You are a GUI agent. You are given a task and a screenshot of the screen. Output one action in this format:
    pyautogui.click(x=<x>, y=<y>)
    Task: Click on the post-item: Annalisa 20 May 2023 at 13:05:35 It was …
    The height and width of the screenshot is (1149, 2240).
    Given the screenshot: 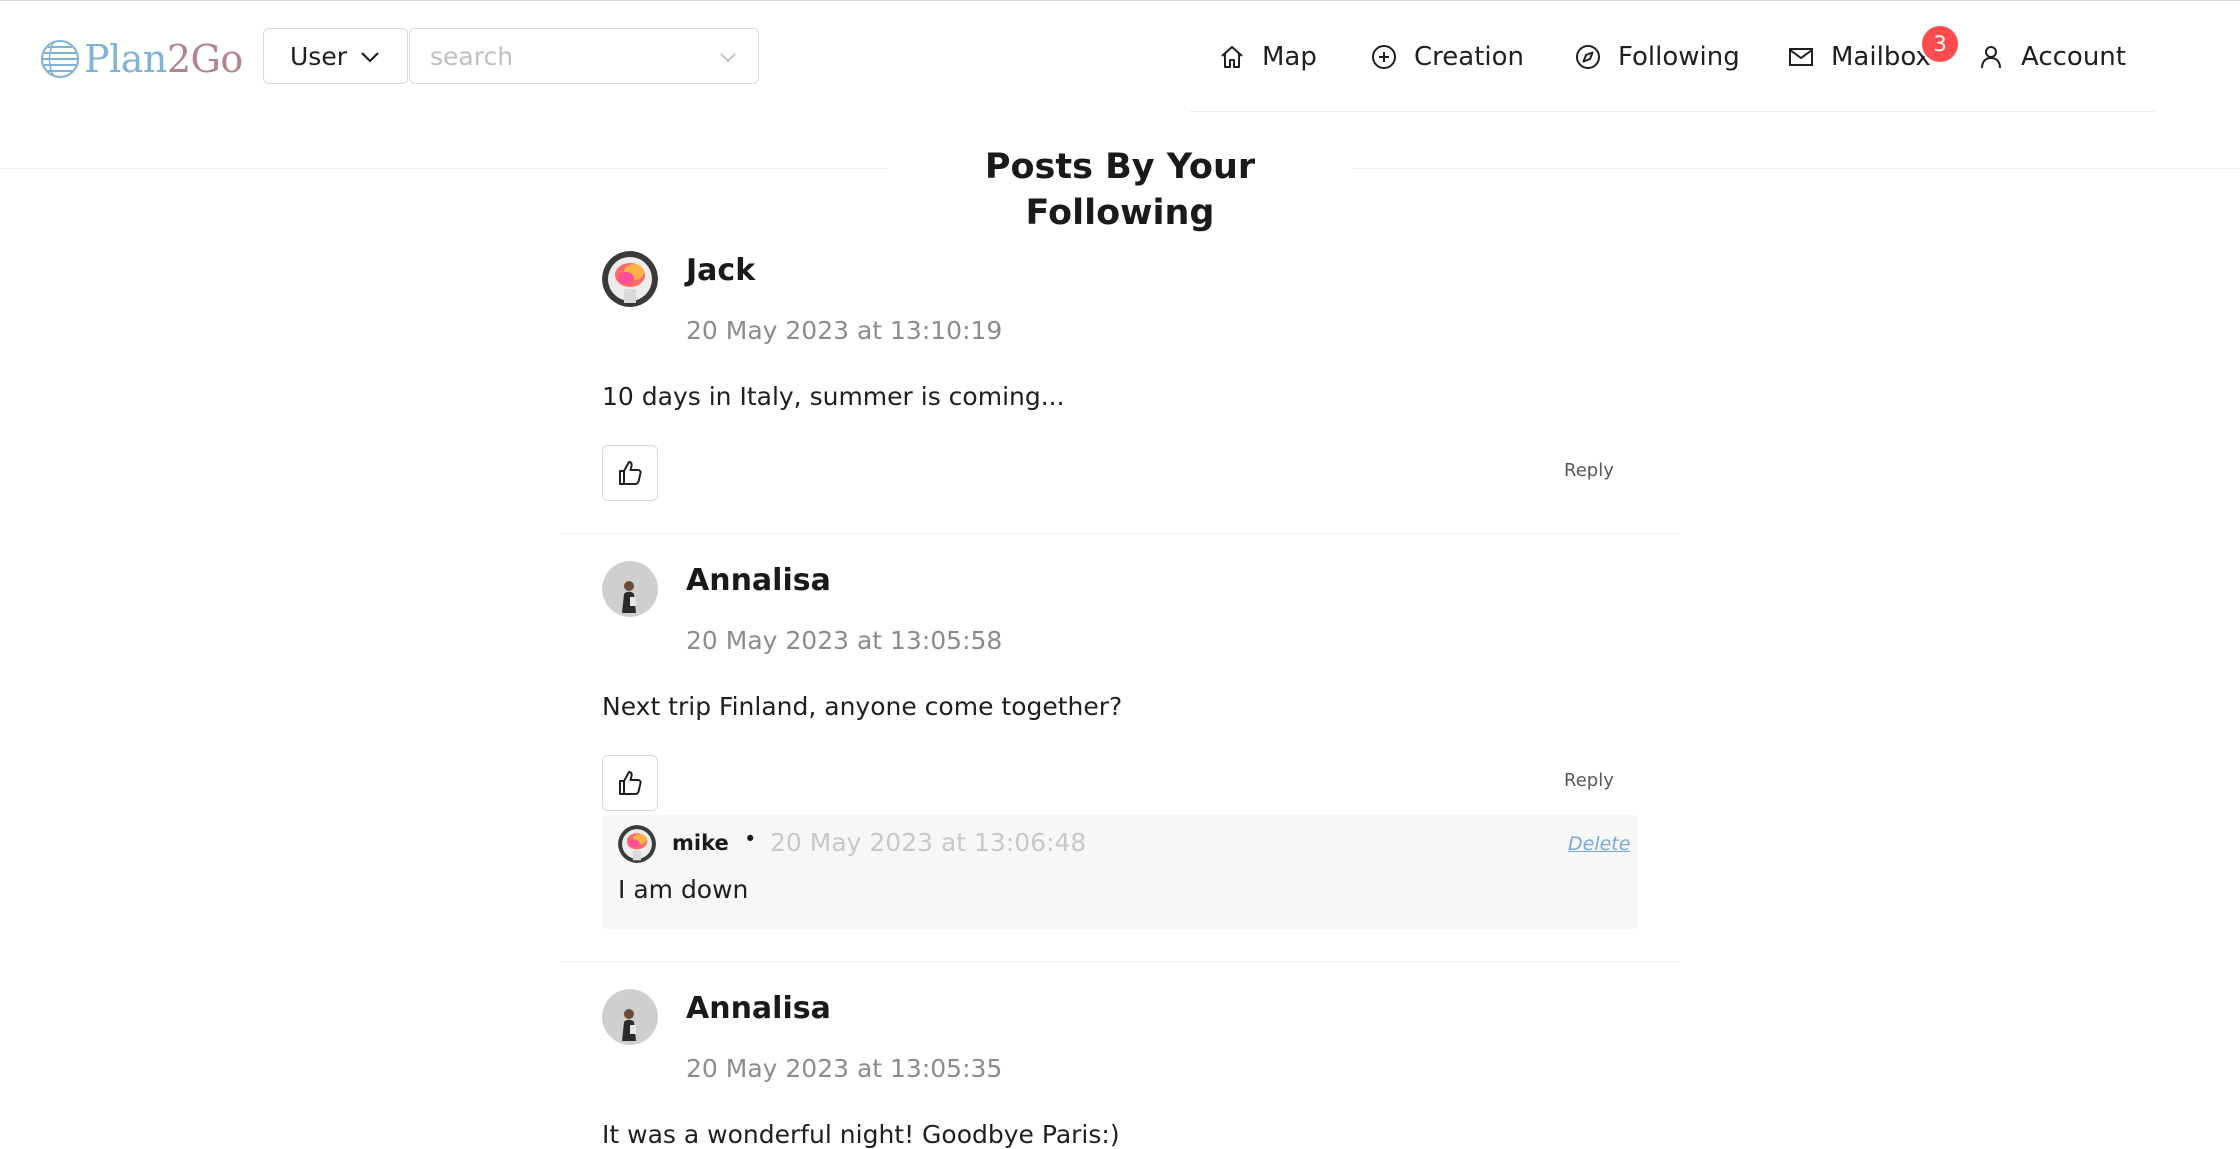 What is the action you would take?
    pyautogui.click(x=1120, y=1055)
    